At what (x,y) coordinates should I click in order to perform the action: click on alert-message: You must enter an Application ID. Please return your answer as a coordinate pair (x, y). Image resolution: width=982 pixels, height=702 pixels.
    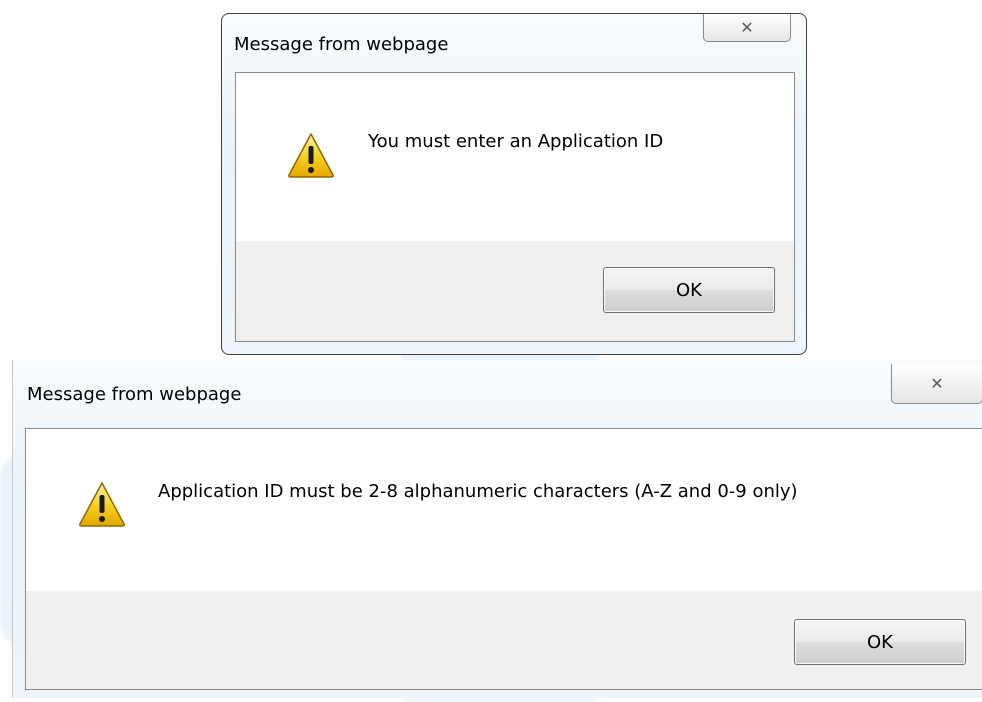
    Looking at the image, I should click on (516, 141).